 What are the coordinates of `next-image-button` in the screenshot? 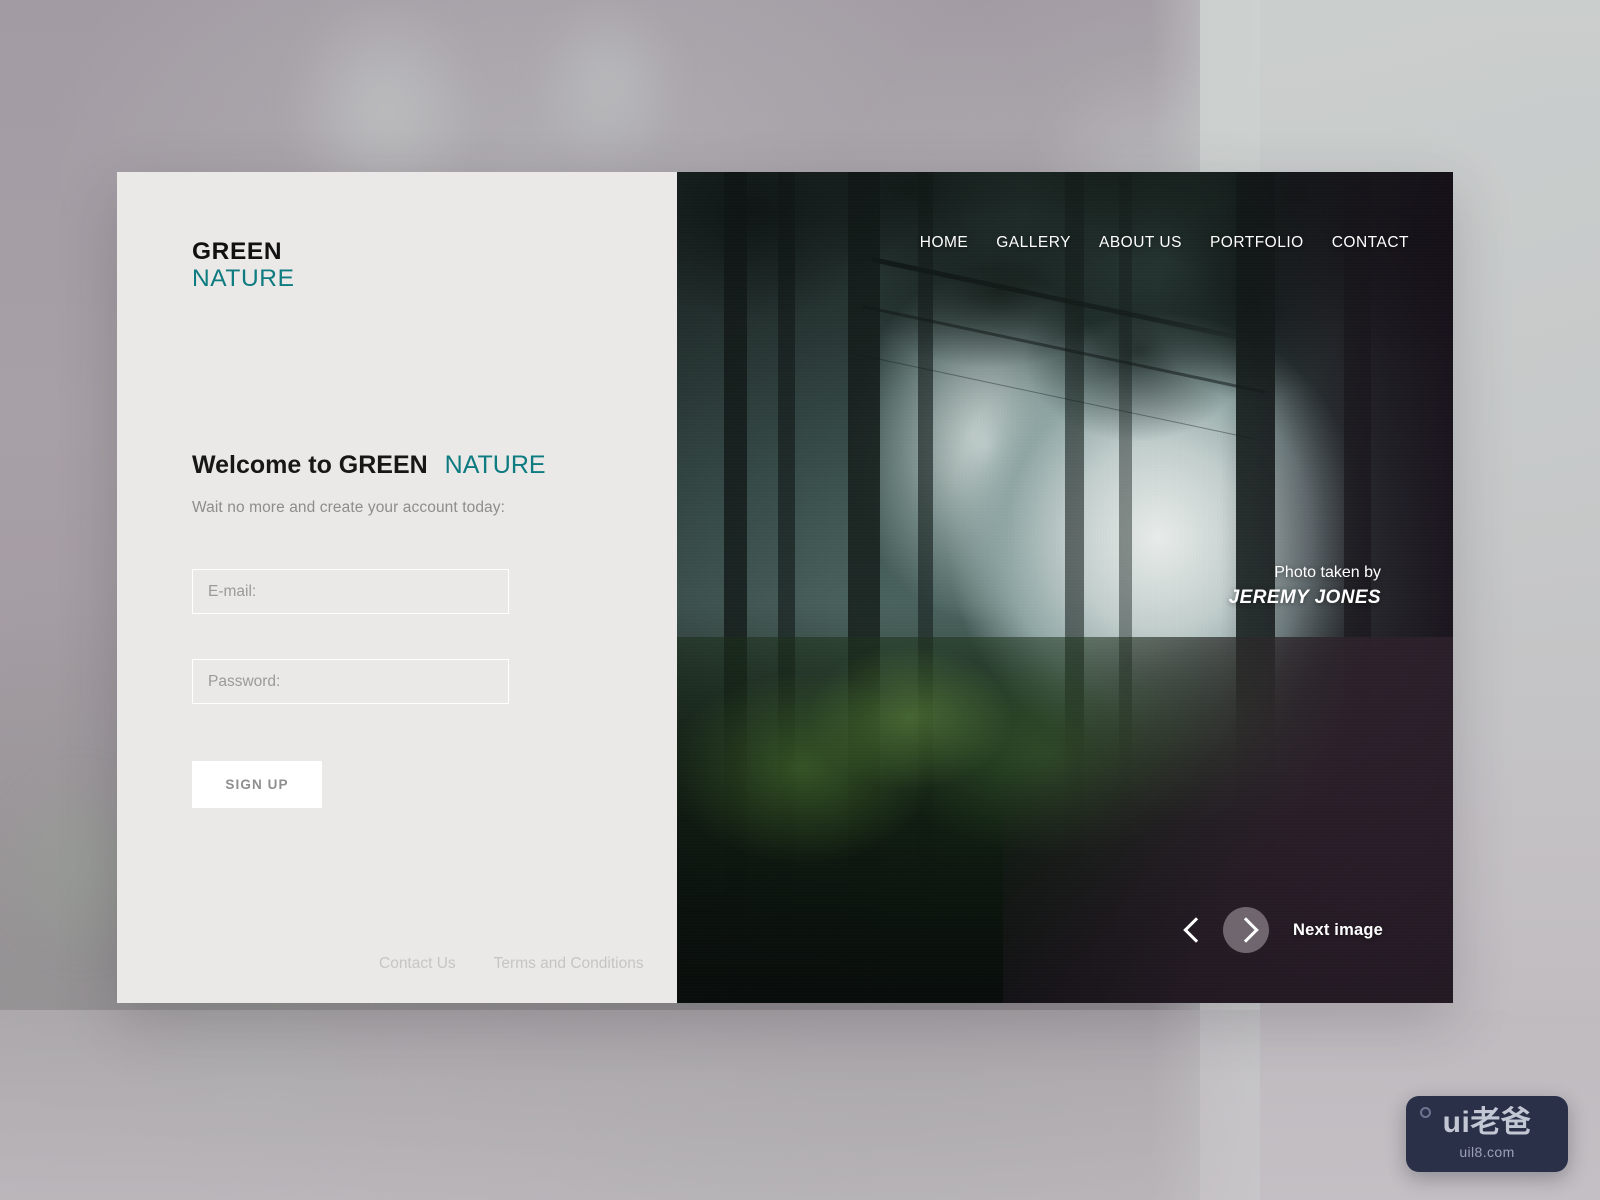 It's located at (1245, 930).